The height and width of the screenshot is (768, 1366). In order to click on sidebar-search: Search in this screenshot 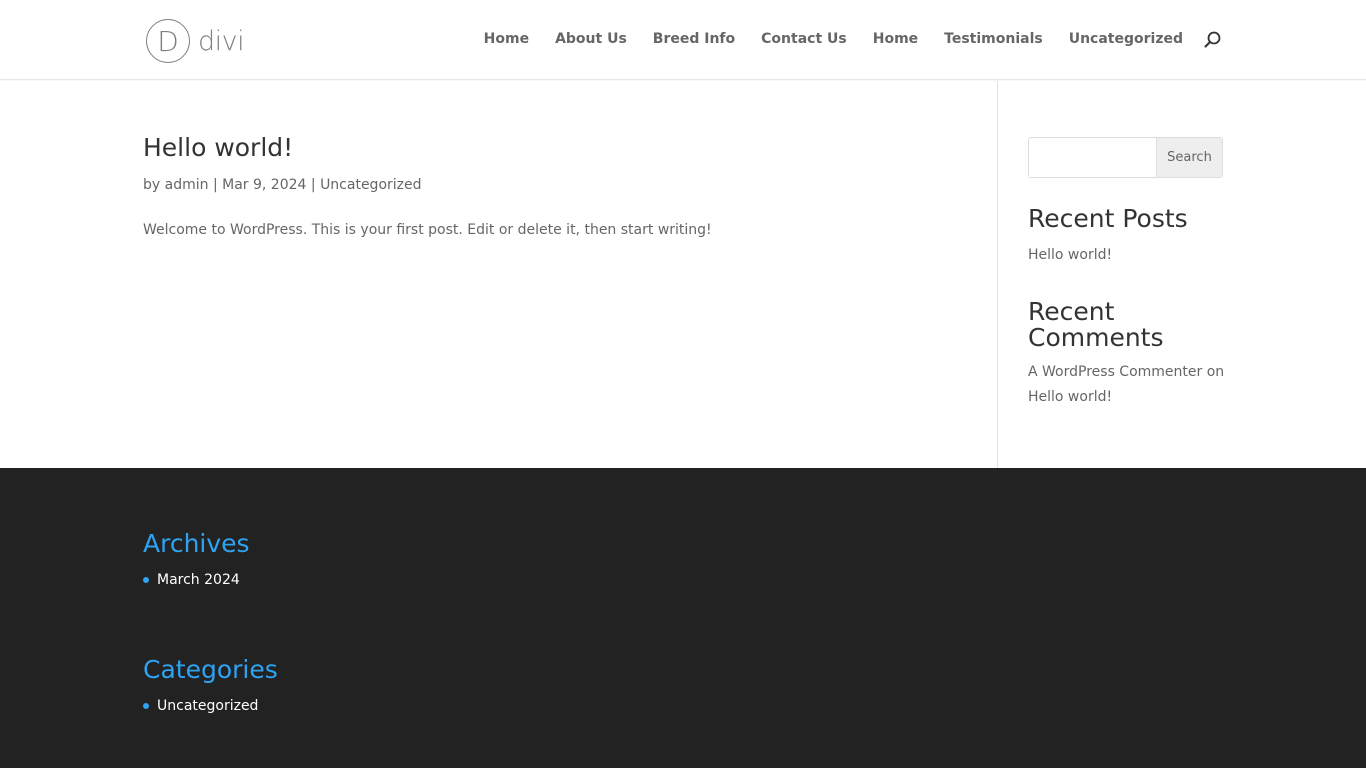, I will do `click(1125, 157)`.